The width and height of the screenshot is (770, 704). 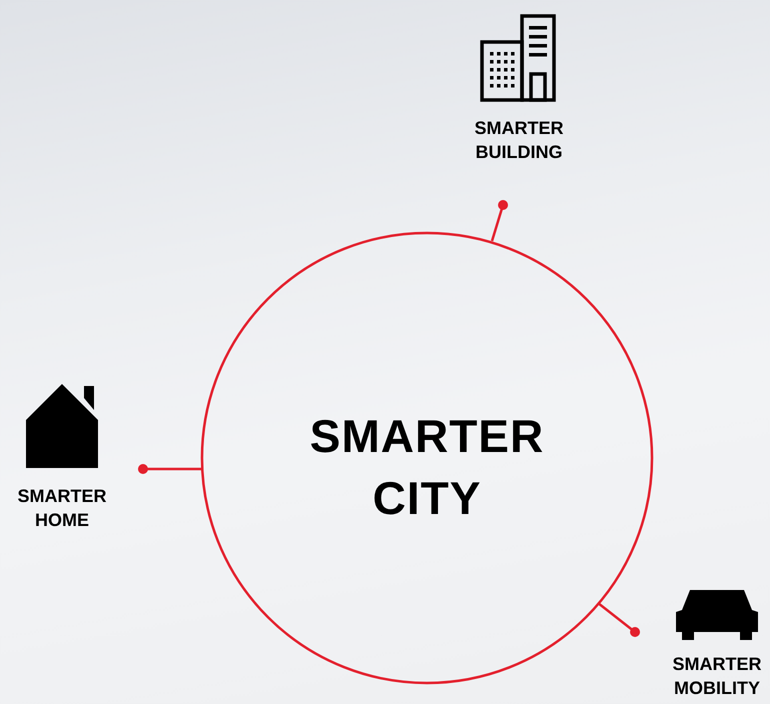 I want to click on node-label: SMARTER BUILDING, so click(x=519, y=140).